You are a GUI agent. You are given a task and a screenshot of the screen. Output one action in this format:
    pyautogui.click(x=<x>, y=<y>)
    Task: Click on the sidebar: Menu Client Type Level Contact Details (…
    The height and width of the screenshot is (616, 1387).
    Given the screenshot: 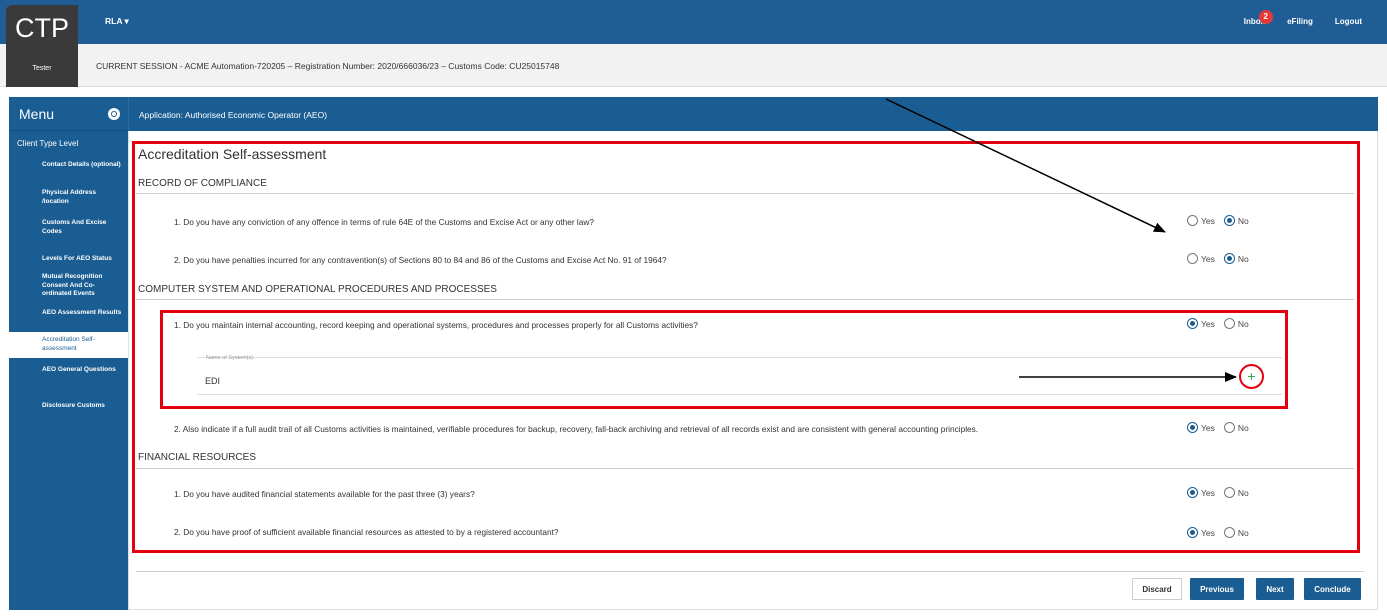 What is the action you would take?
    pyautogui.click(x=68, y=353)
    